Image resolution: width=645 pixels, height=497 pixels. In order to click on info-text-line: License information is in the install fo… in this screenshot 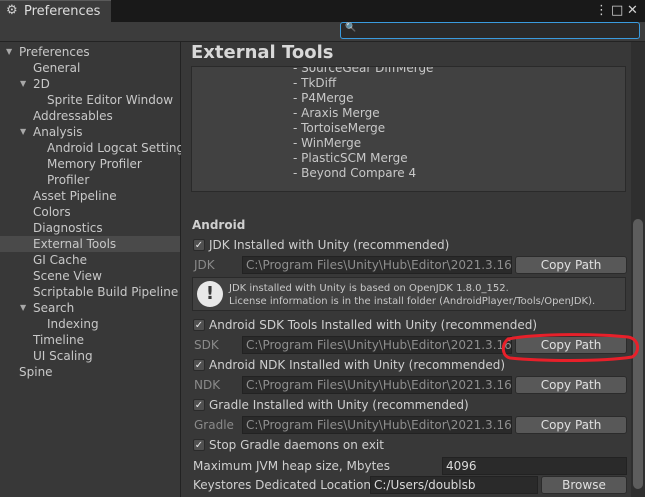, I will do `click(412, 301)`.